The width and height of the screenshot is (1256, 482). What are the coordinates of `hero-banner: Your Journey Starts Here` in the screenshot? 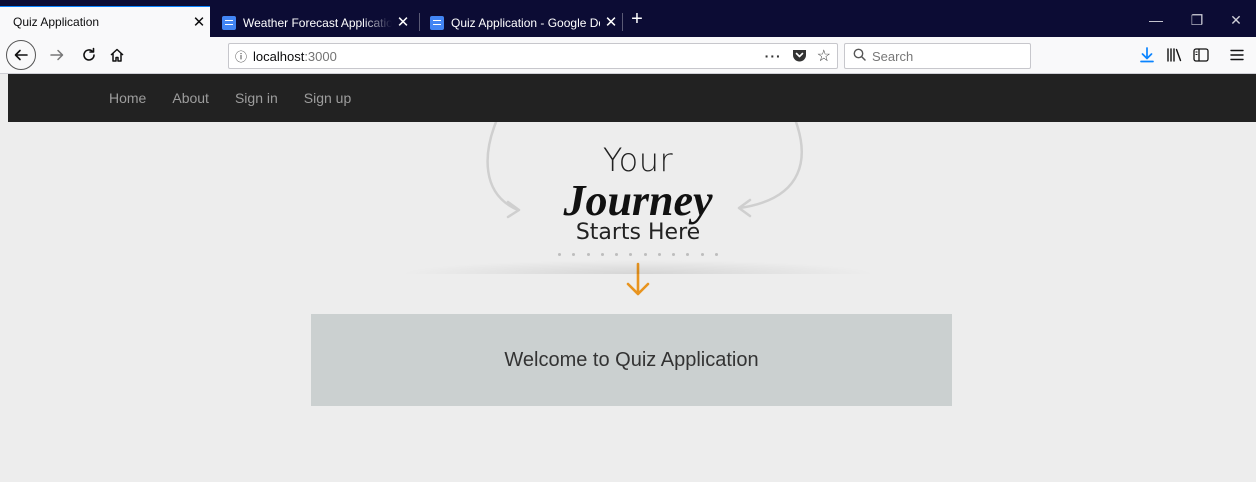 It's located at (638, 210).